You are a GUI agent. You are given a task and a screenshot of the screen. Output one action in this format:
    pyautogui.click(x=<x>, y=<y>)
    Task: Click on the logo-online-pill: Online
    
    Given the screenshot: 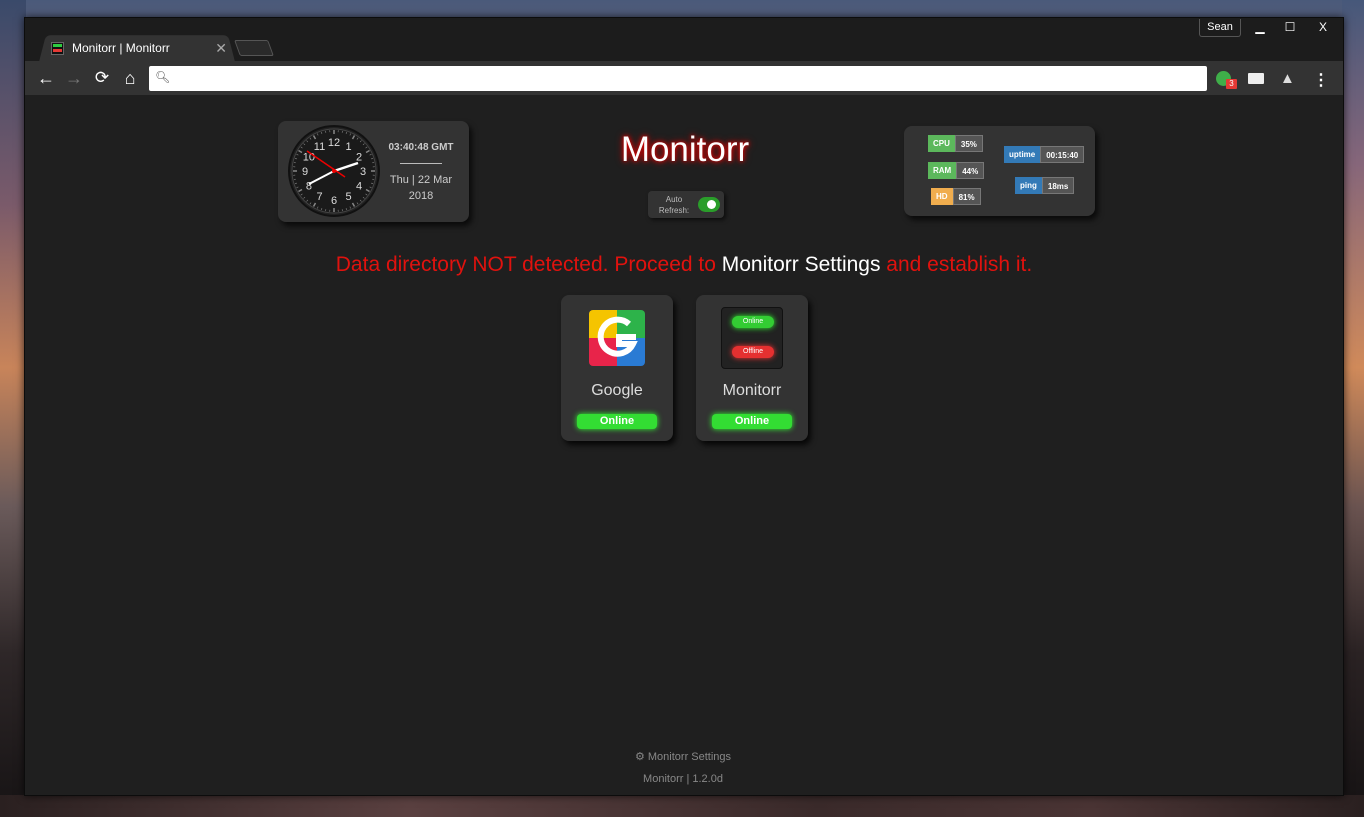 What is the action you would take?
    pyautogui.click(x=753, y=322)
    